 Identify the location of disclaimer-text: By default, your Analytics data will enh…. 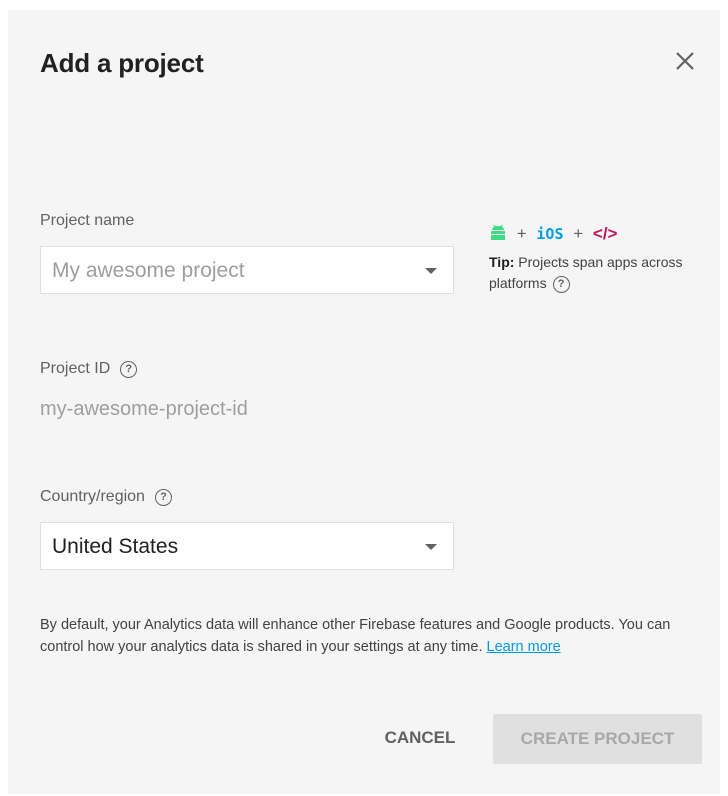
(355, 636).